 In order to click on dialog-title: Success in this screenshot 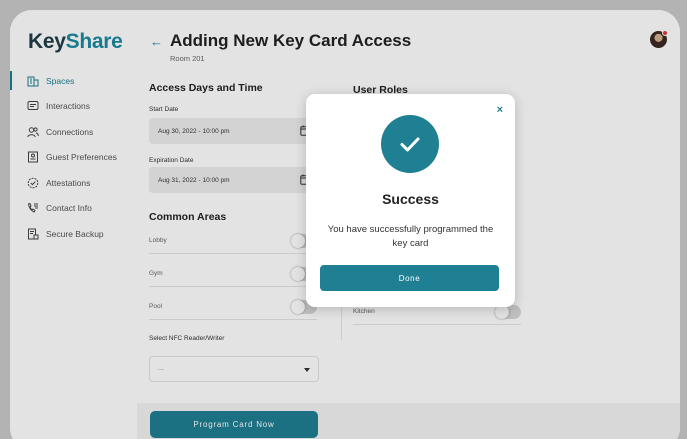, I will do `click(410, 199)`.